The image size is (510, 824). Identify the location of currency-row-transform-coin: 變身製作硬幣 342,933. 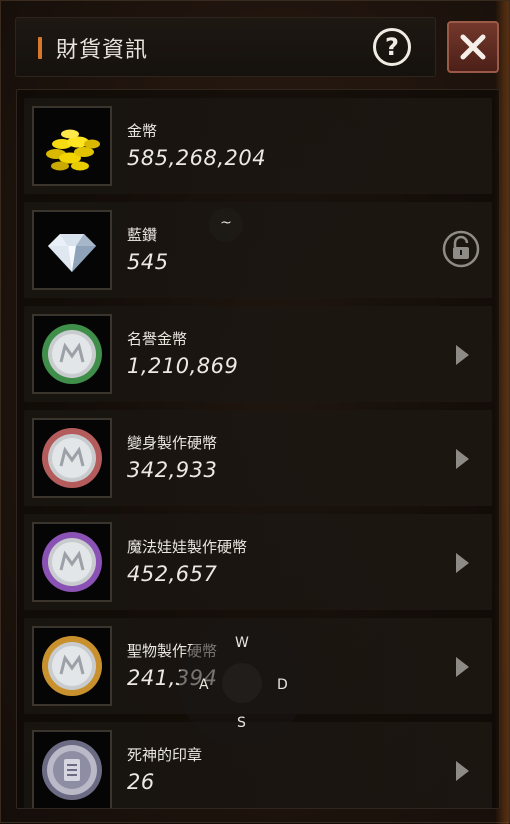
(258, 458).